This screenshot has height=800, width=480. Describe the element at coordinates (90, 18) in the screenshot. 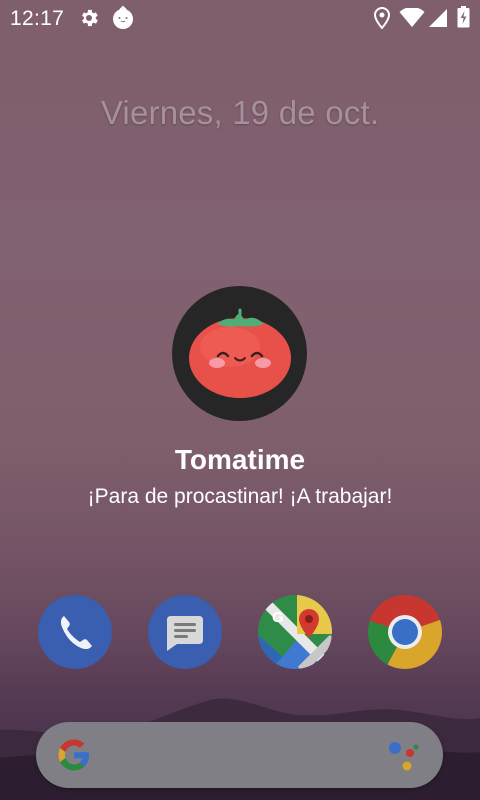

I see `gear-icon` at that location.